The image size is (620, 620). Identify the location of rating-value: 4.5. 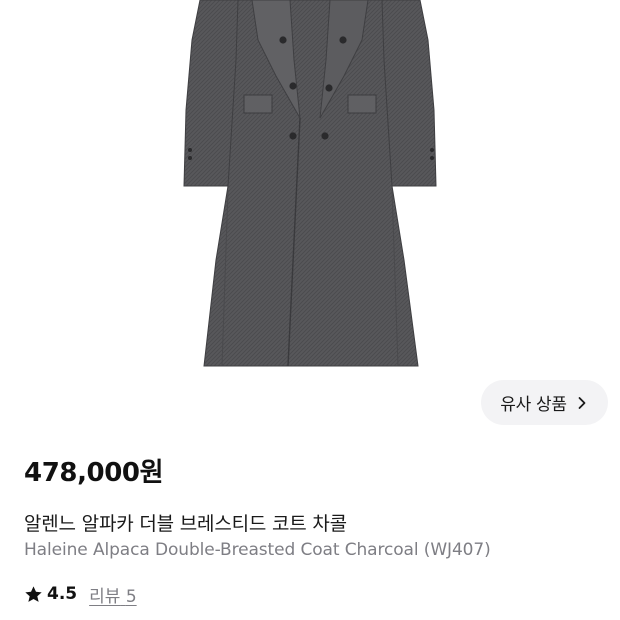
(62, 594).